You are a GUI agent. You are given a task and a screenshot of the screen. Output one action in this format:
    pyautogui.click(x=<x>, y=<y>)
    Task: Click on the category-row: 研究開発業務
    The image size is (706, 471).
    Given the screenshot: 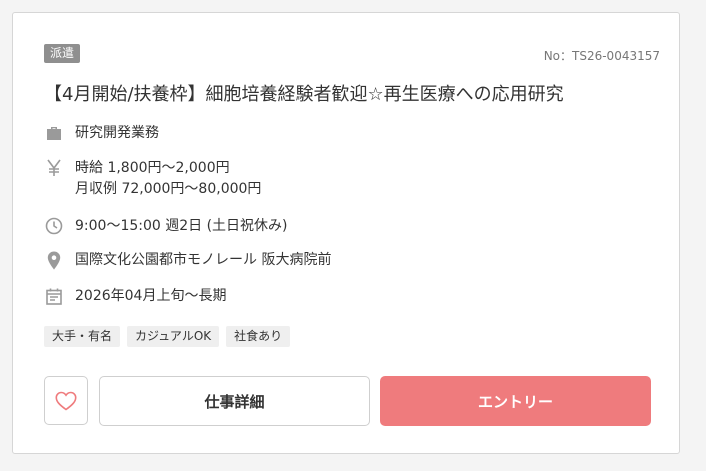 What is the action you would take?
    pyautogui.click(x=101, y=133)
    